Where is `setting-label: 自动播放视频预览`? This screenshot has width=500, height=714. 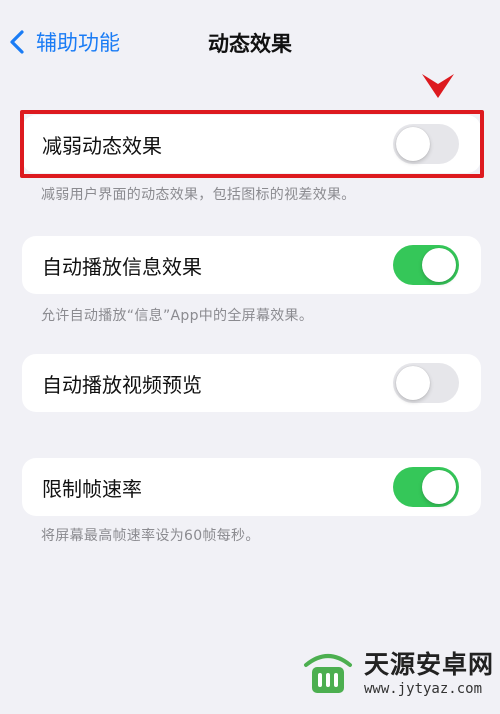
setting-label: 自动播放视频预览 is located at coordinates (122, 384).